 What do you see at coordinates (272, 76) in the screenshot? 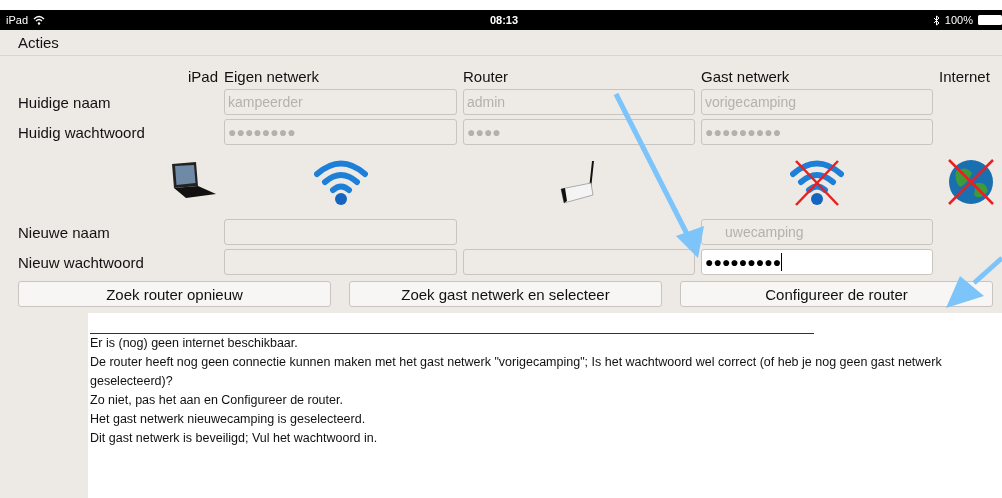
I see `column-header: Eigen netwerk` at bounding box center [272, 76].